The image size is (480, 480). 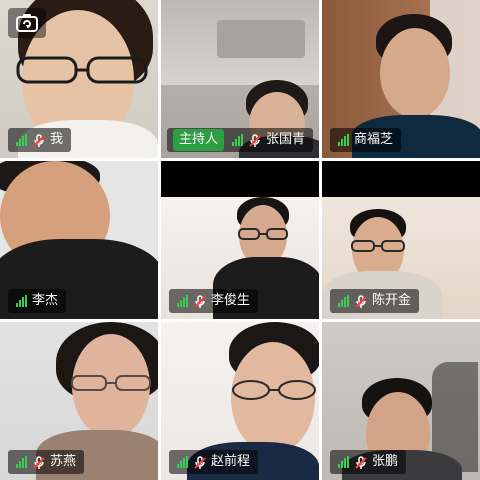 I want to click on participant-name: 张鹏, so click(x=385, y=461).